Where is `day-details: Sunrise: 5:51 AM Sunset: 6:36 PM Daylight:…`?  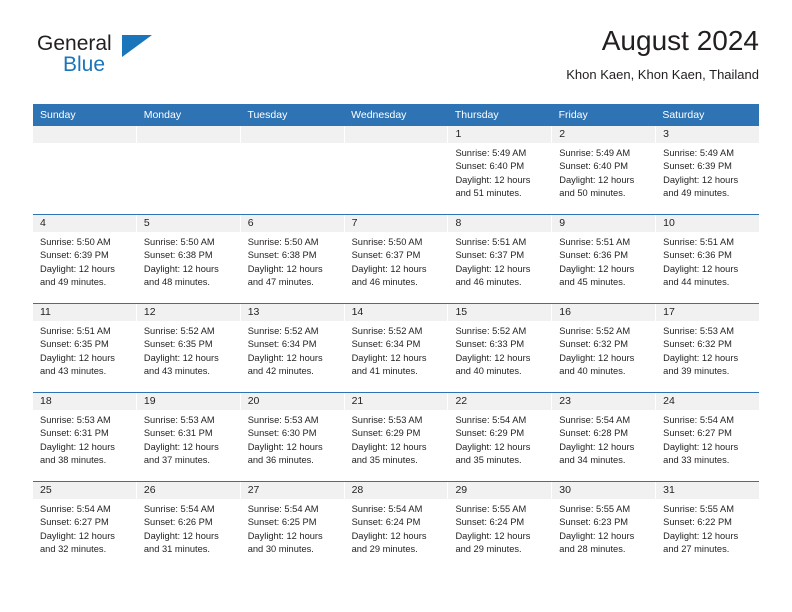 day-details: Sunrise: 5:51 AM Sunset: 6:36 PM Daylight:… is located at coordinates (603, 261).